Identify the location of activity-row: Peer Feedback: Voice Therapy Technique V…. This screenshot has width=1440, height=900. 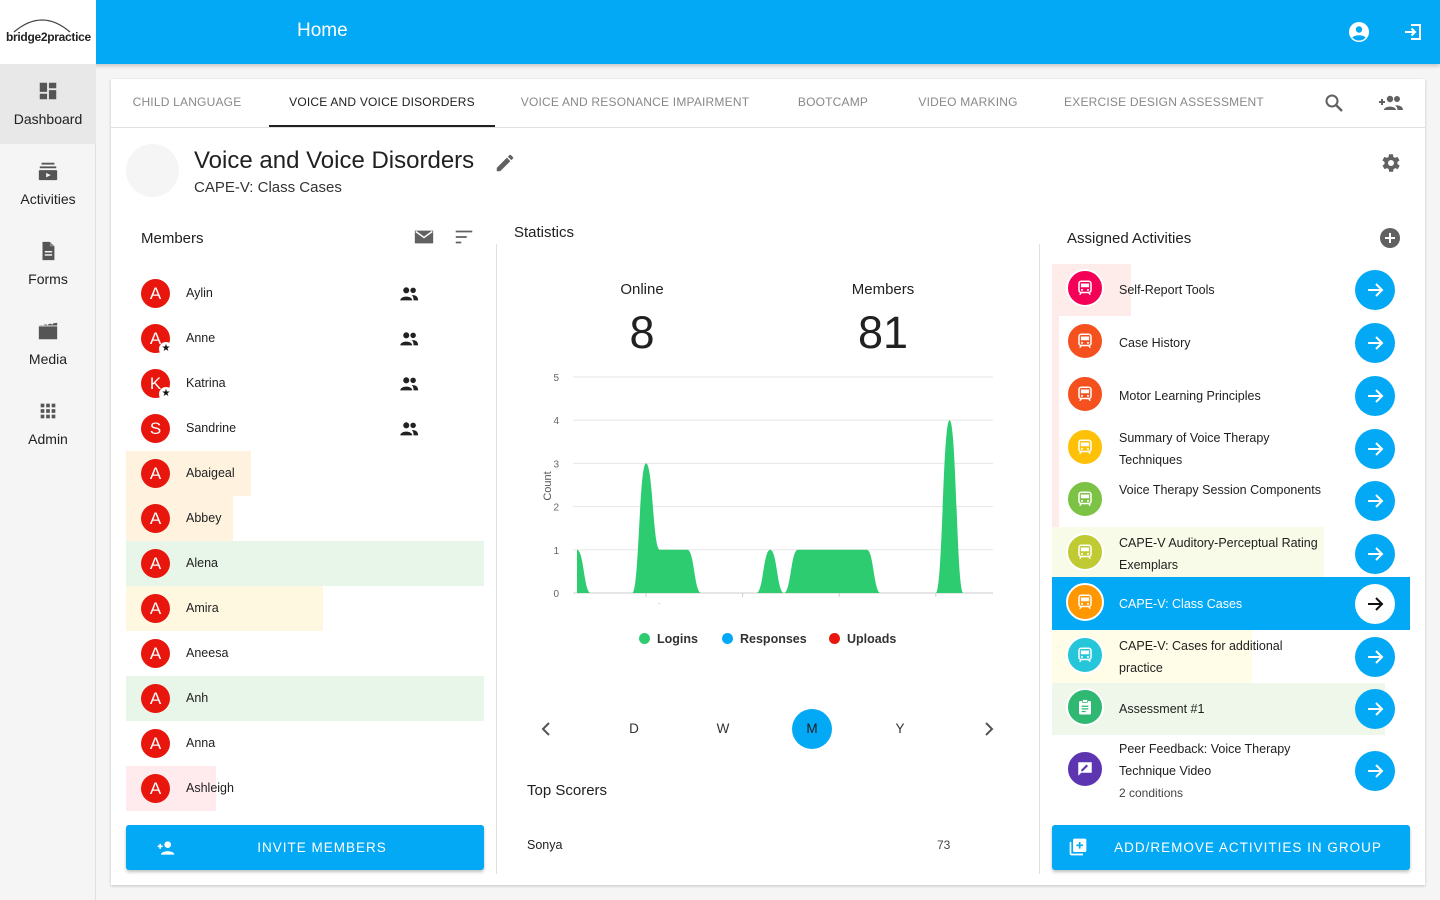
(1231, 771).